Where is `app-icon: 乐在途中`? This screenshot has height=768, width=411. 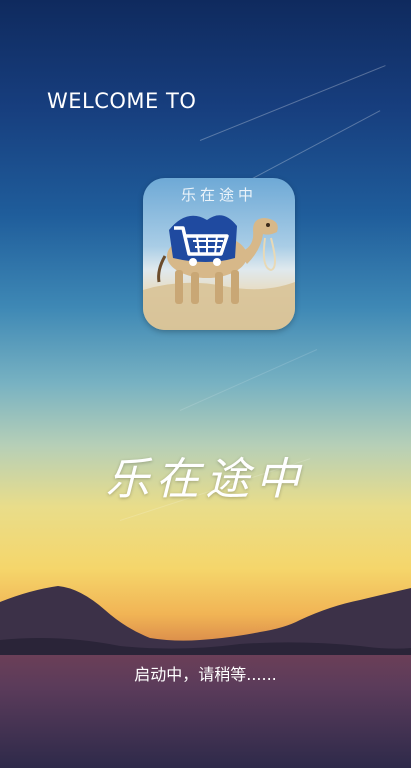
app-icon: 乐在途中 is located at coordinates (219, 254).